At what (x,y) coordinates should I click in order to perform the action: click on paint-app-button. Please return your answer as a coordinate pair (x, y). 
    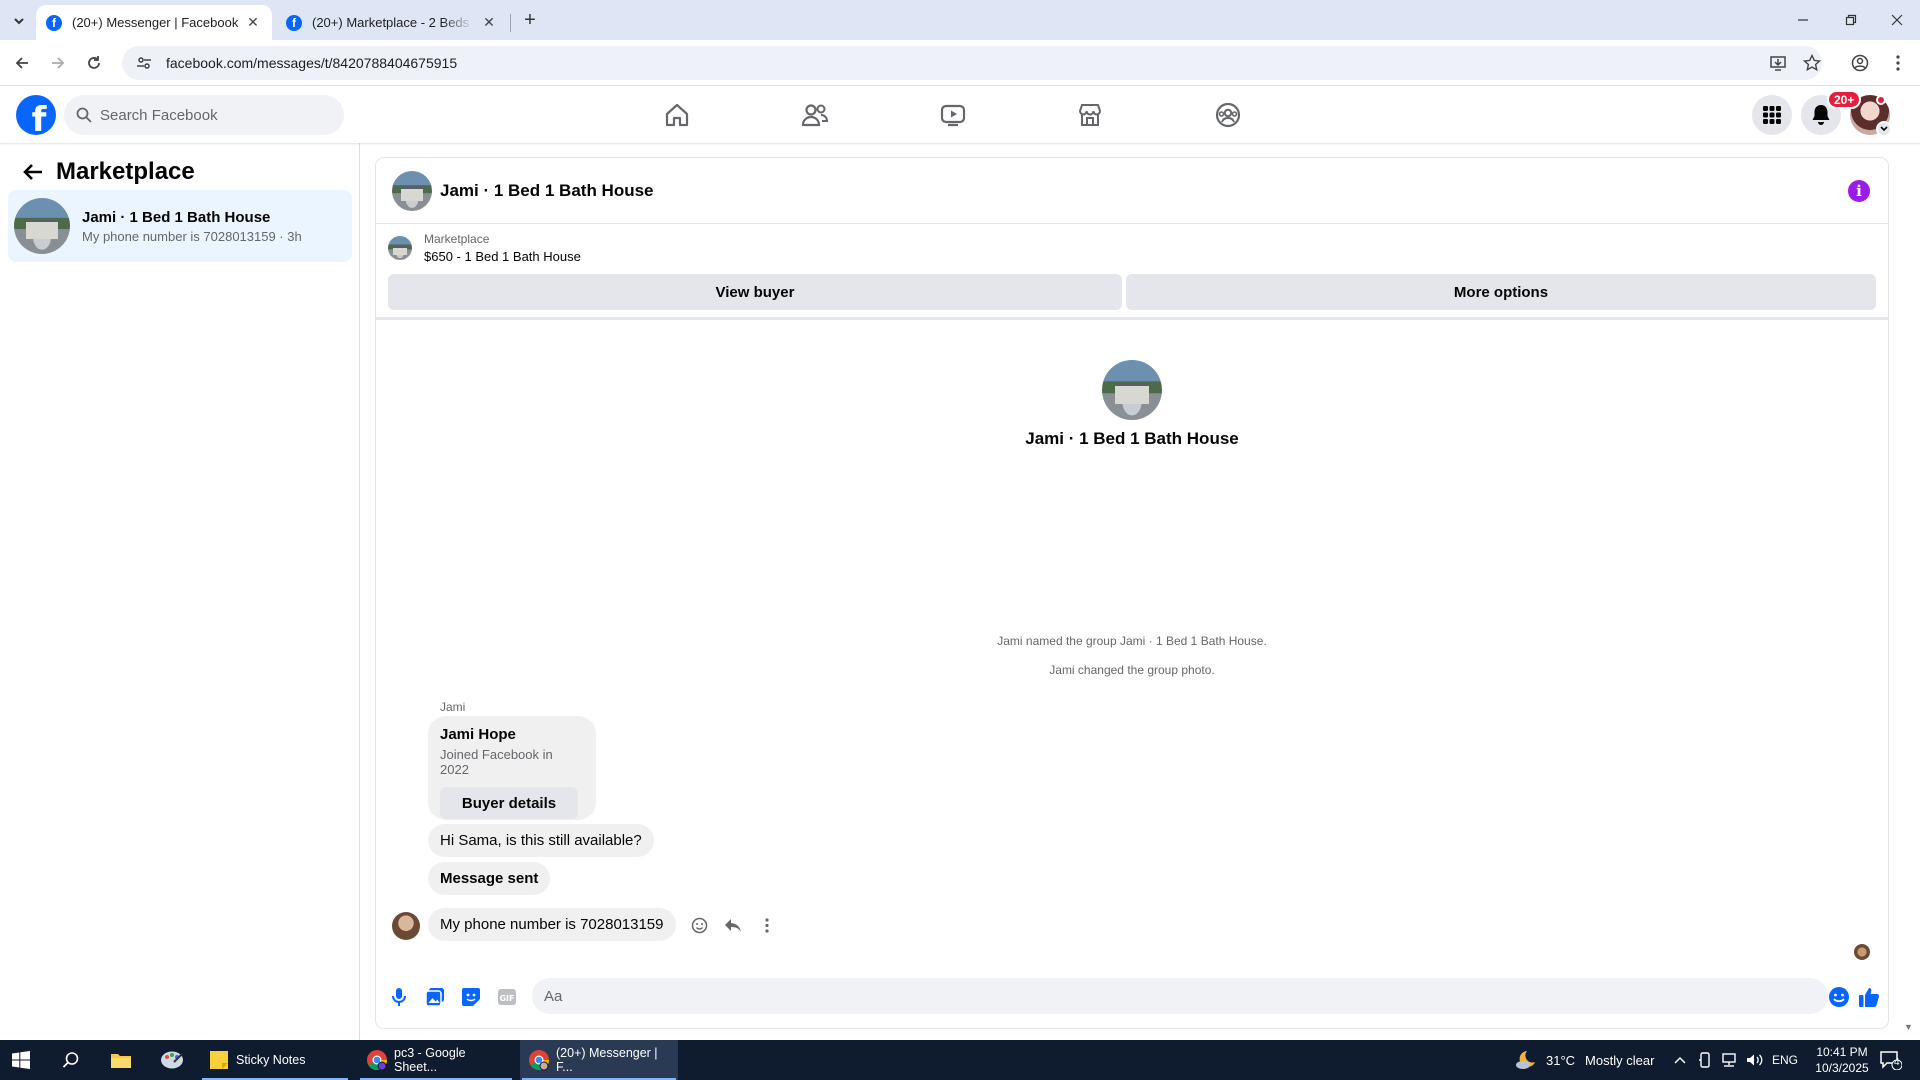
    Looking at the image, I should click on (172, 1060).